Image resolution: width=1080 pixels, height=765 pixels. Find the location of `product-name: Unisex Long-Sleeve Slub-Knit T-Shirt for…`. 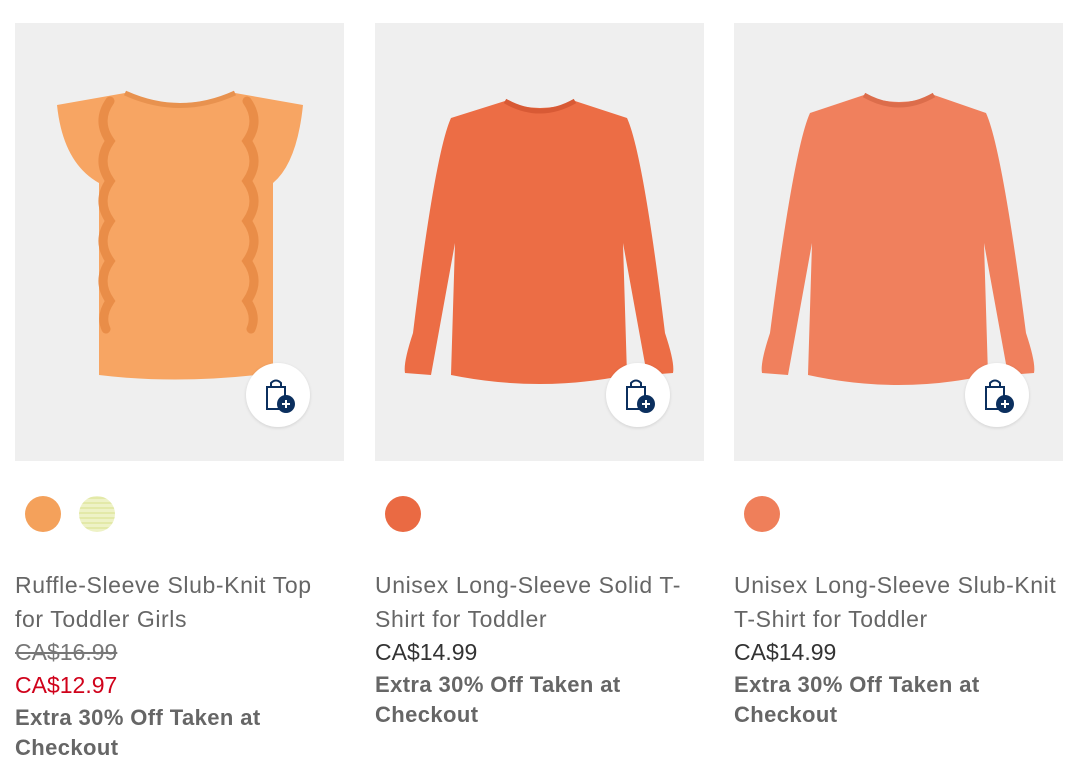

product-name: Unisex Long-Sleeve Slub-Knit T-Shirt for… is located at coordinates (898, 602).